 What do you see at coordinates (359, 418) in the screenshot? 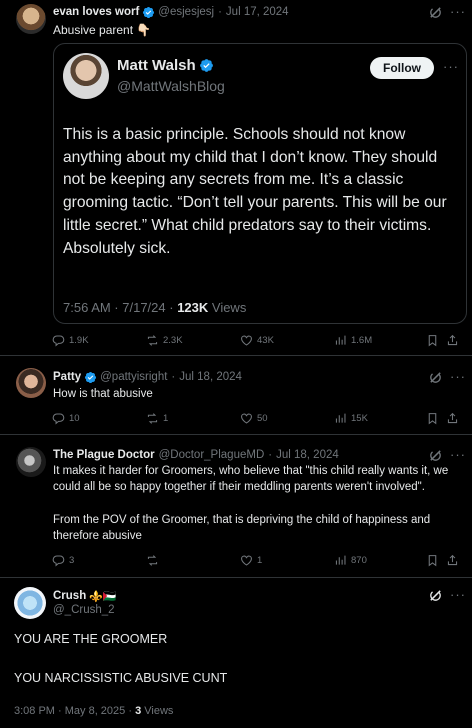
I see `views-count: 15K` at bounding box center [359, 418].